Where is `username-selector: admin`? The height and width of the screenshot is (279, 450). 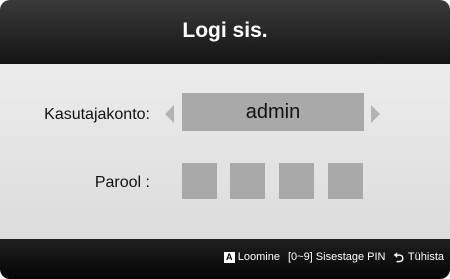 username-selector: admin is located at coordinates (273, 112).